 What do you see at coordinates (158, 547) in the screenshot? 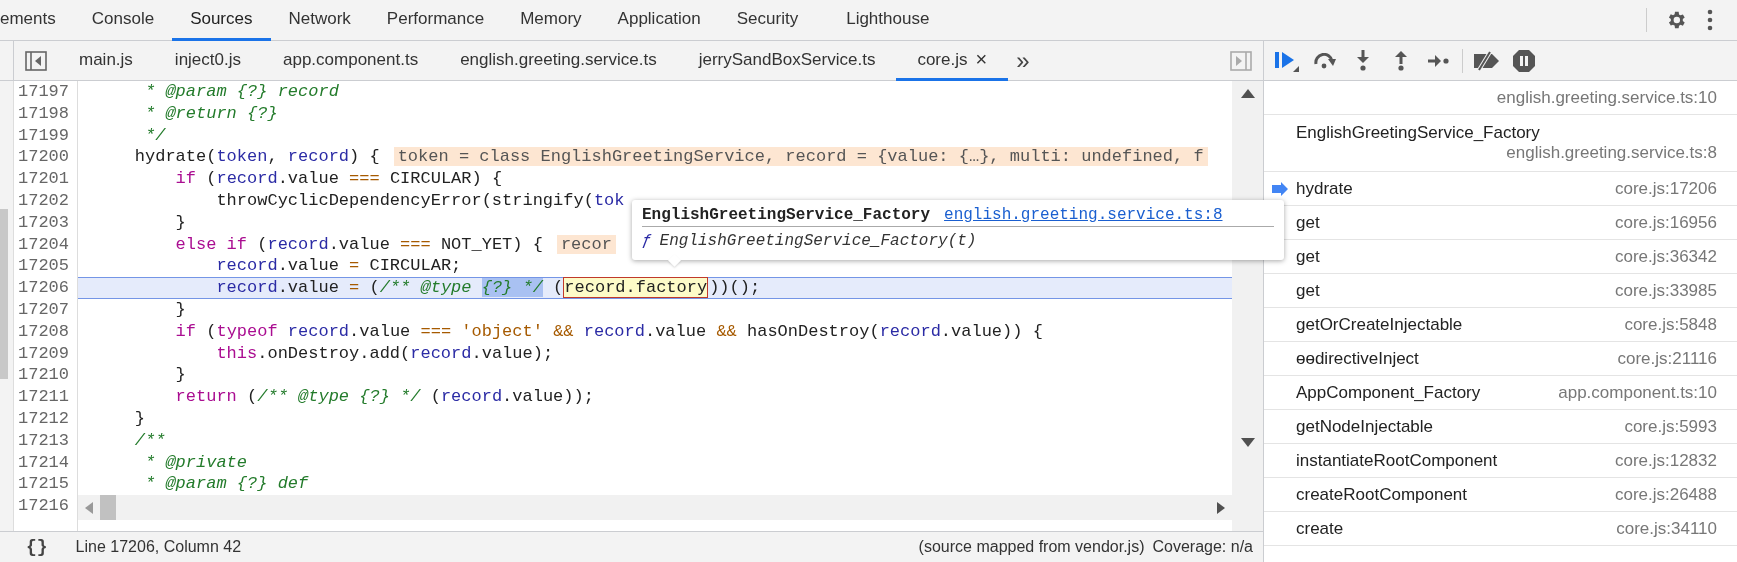
I see `cursor-position: Line 17206, Column 42` at bounding box center [158, 547].